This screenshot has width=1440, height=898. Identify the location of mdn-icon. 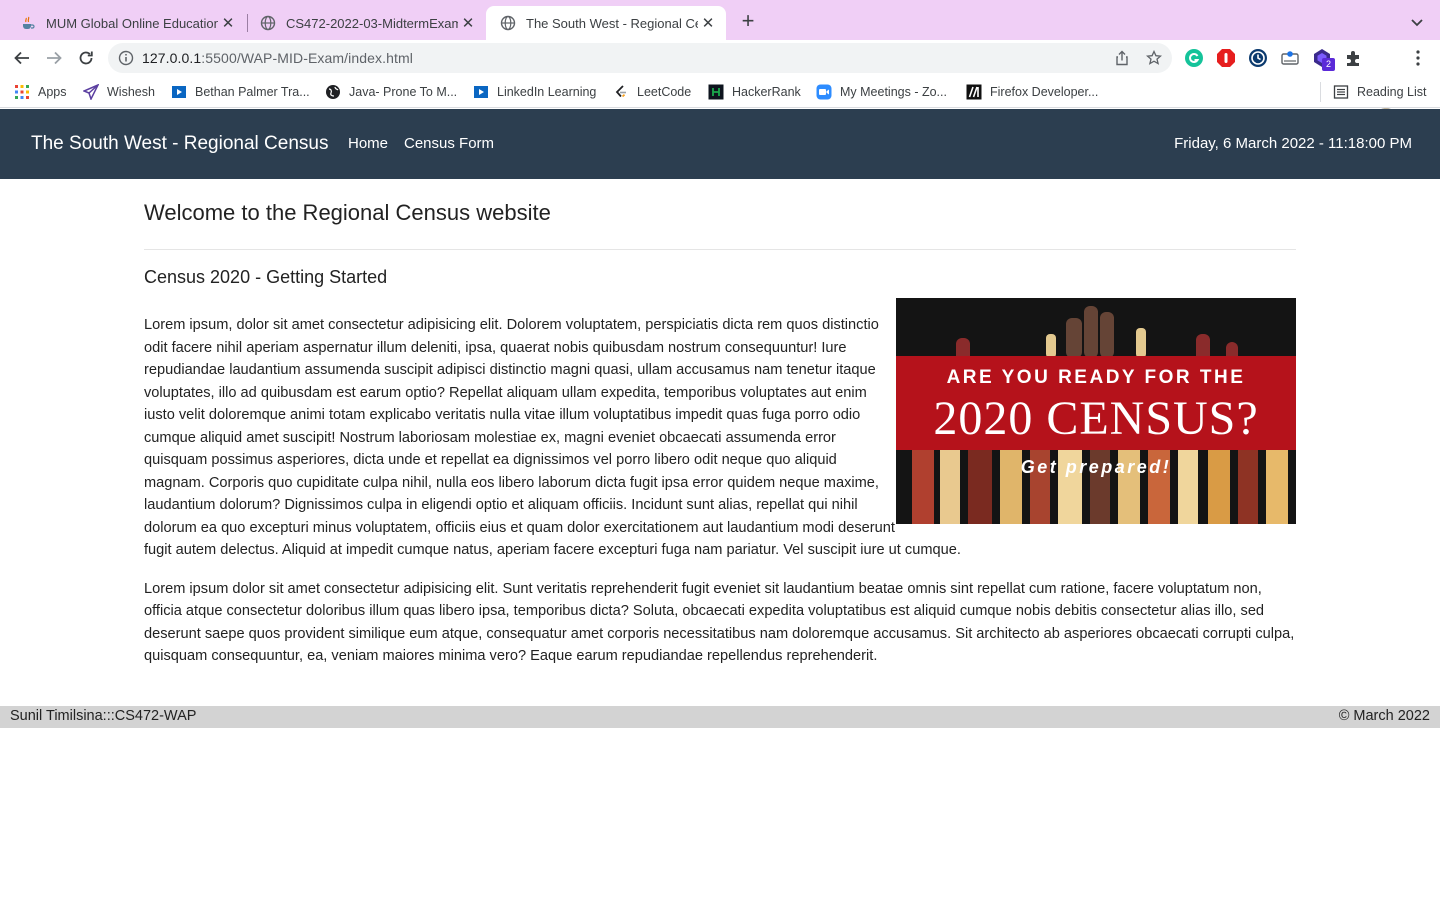
(974, 92).